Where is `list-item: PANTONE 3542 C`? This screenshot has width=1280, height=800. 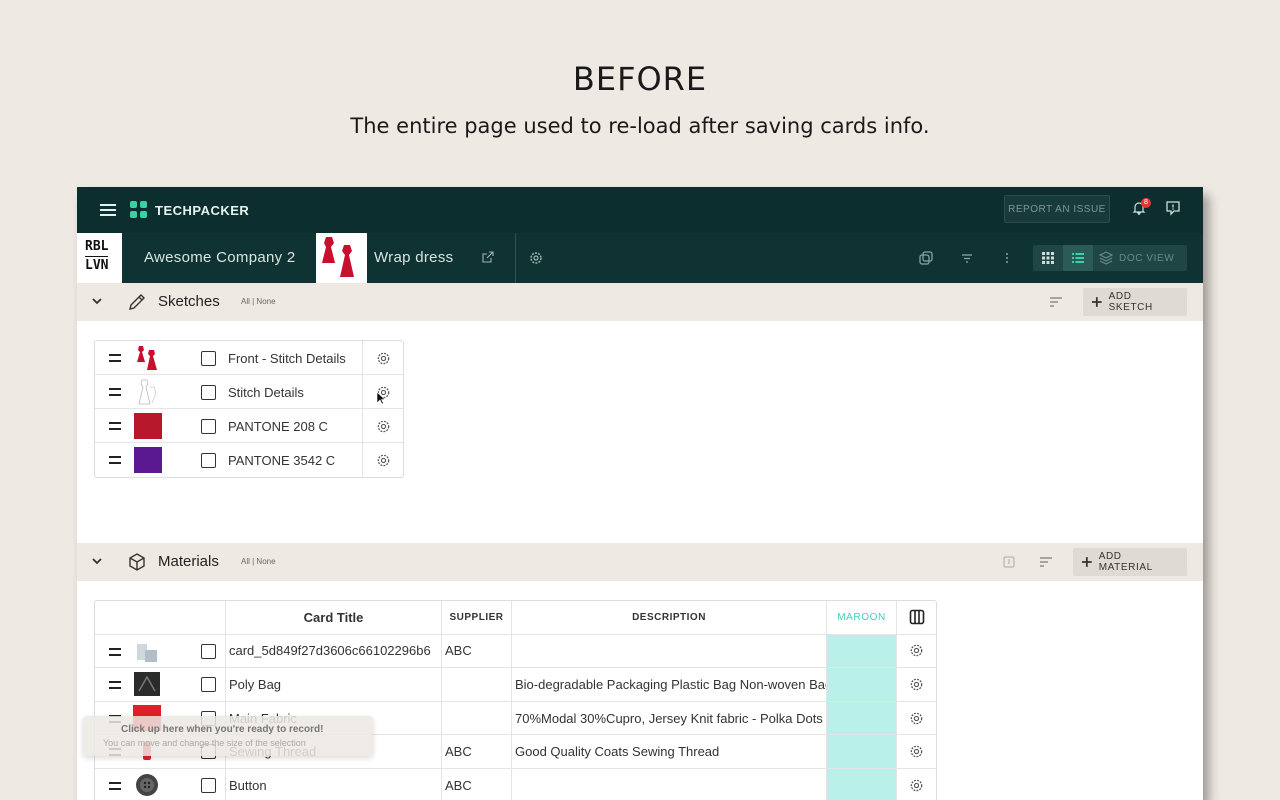
list-item: PANTONE 3542 C is located at coordinates (249, 460).